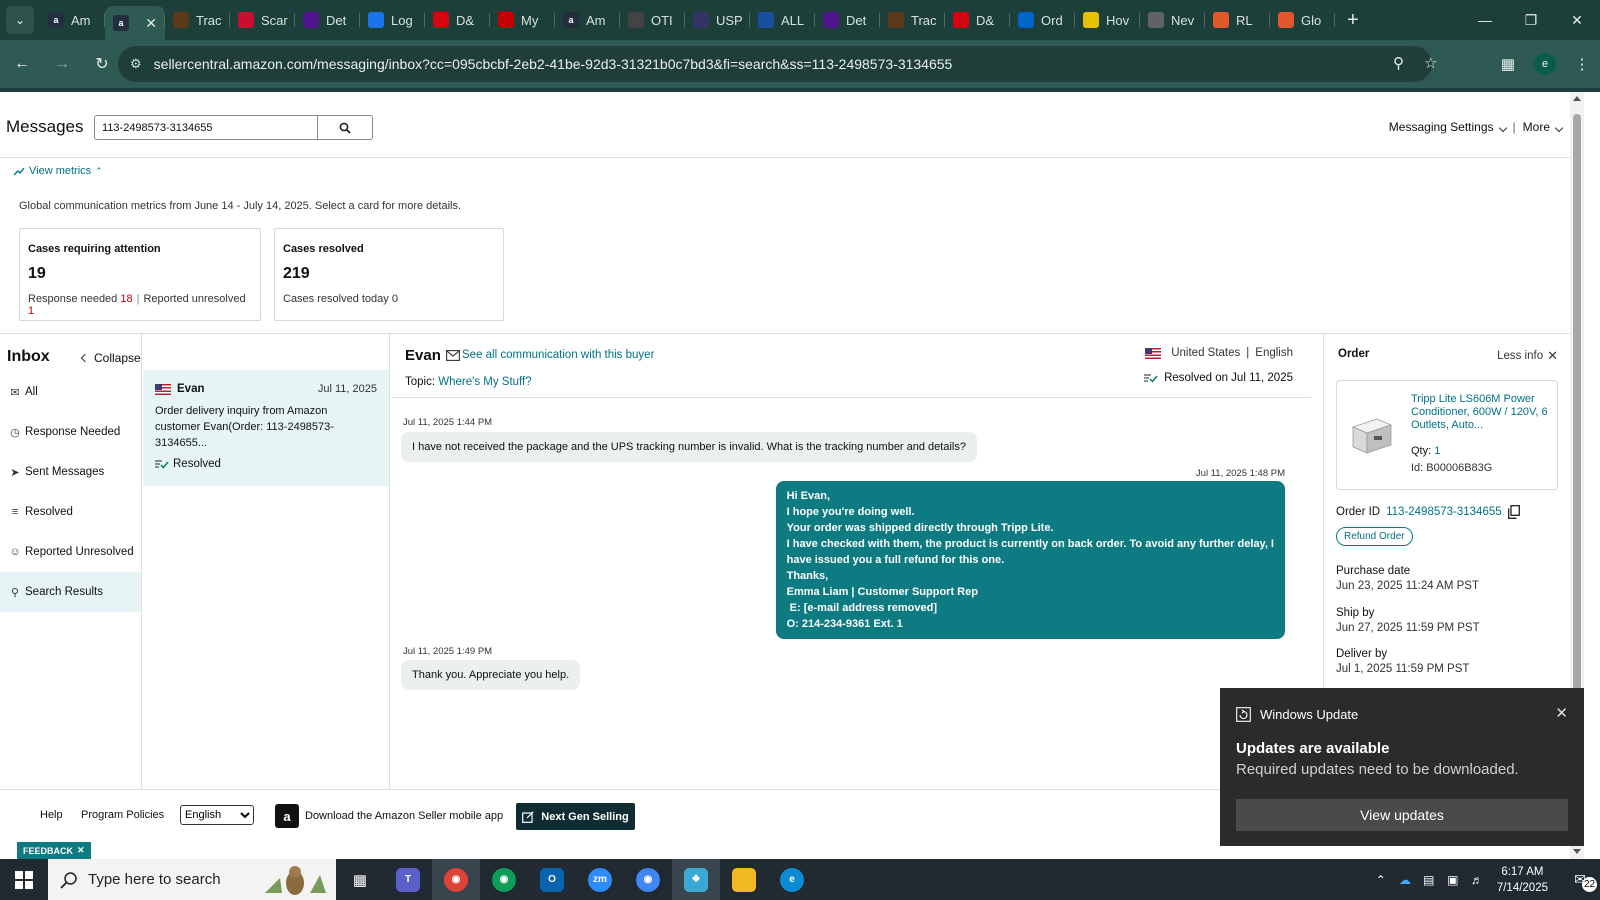 This screenshot has height=900, width=1600. I want to click on more-menu: More, so click(1543, 127).